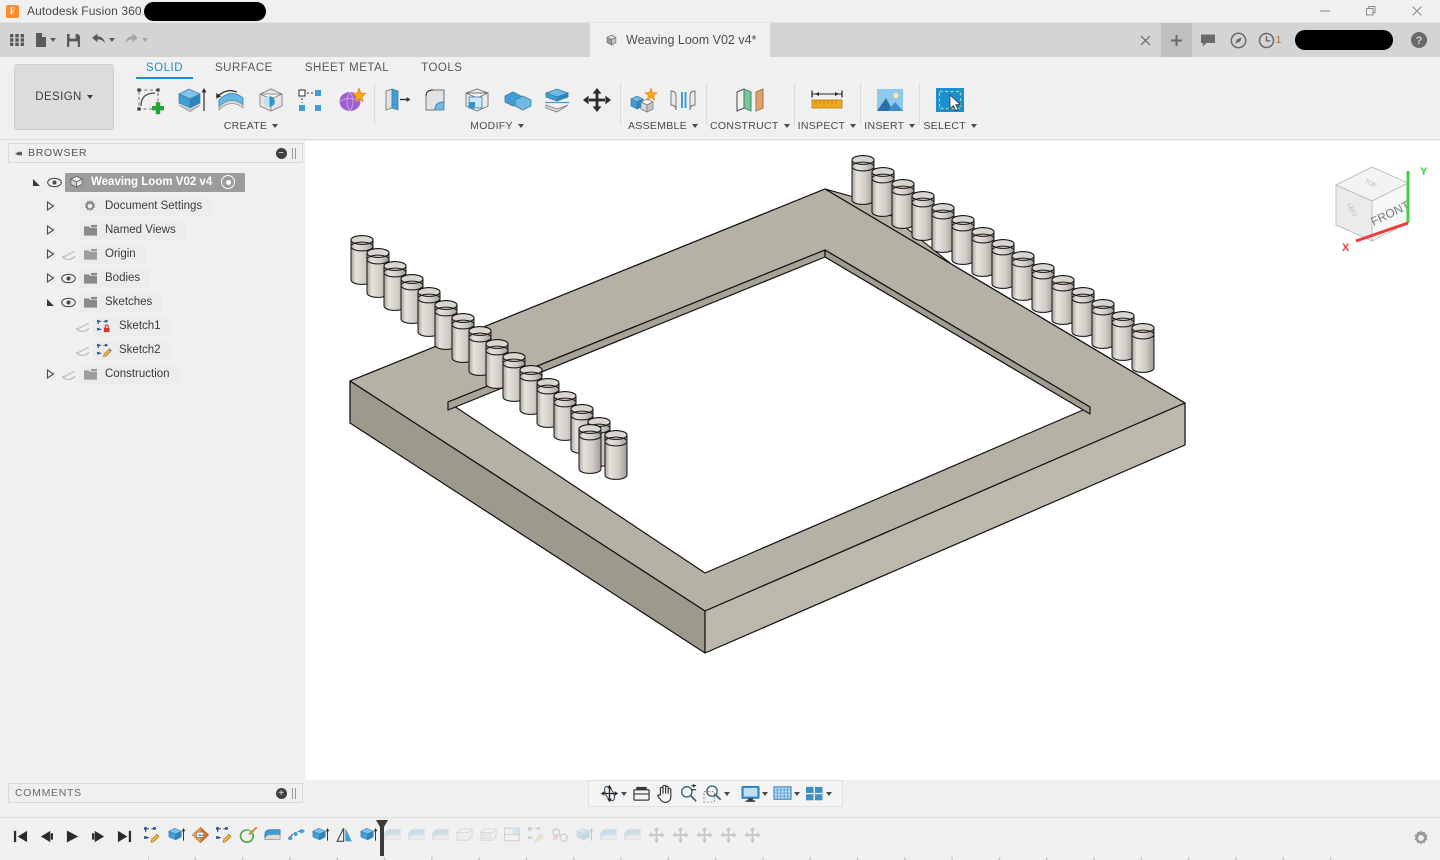 The height and width of the screenshot is (860, 1440). I want to click on create-sketch-button, so click(151, 101).